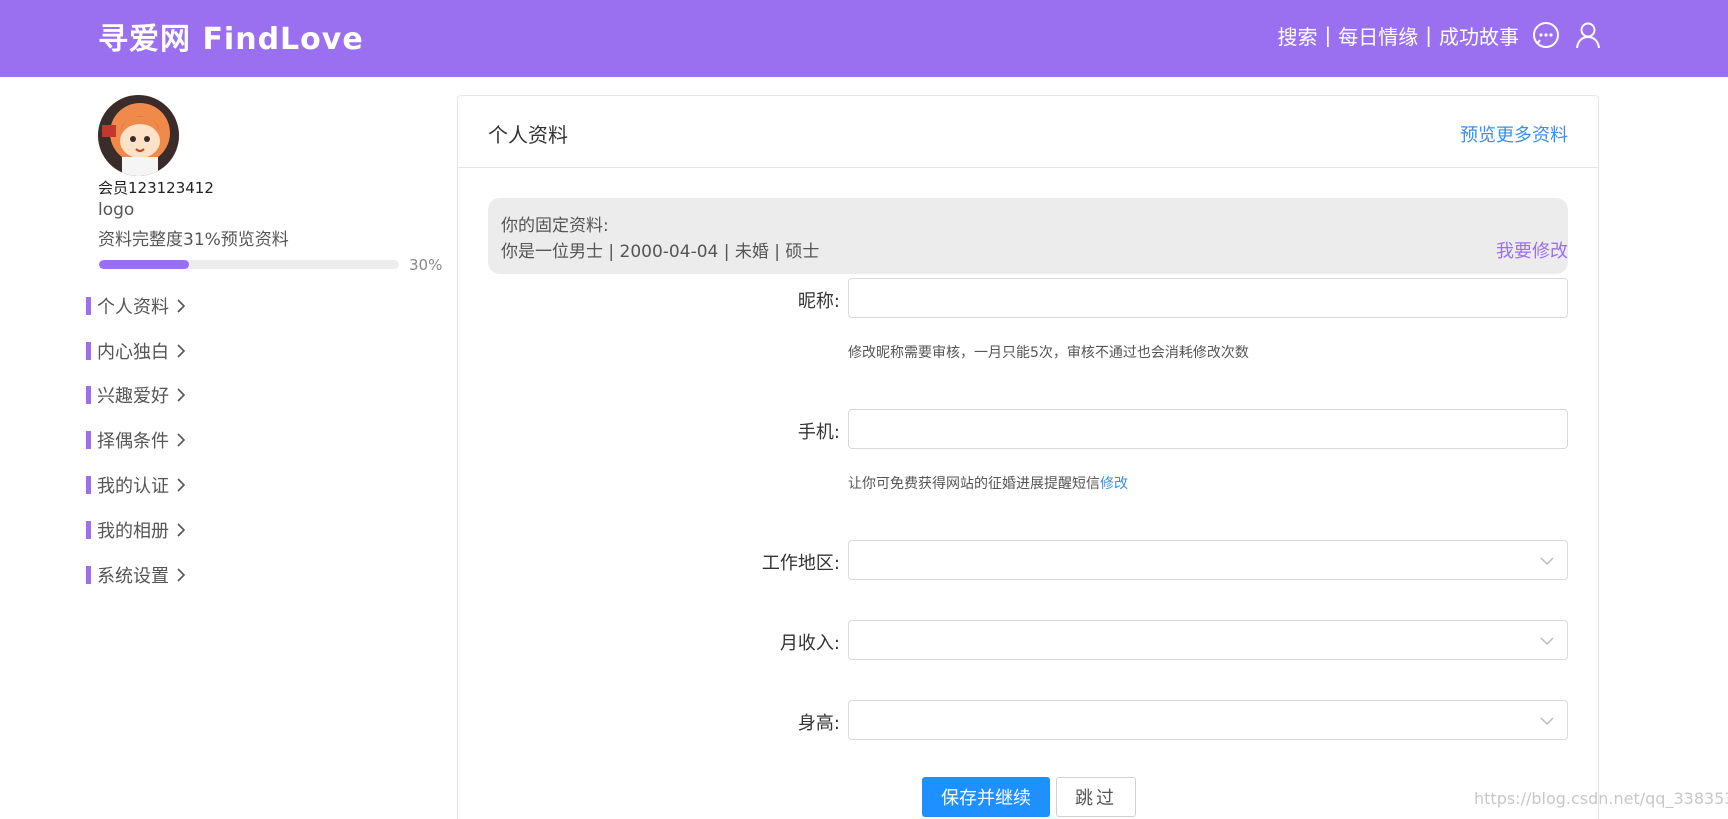  I want to click on sidebar-item-hobbies: 兴趣爱好, so click(136, 395).